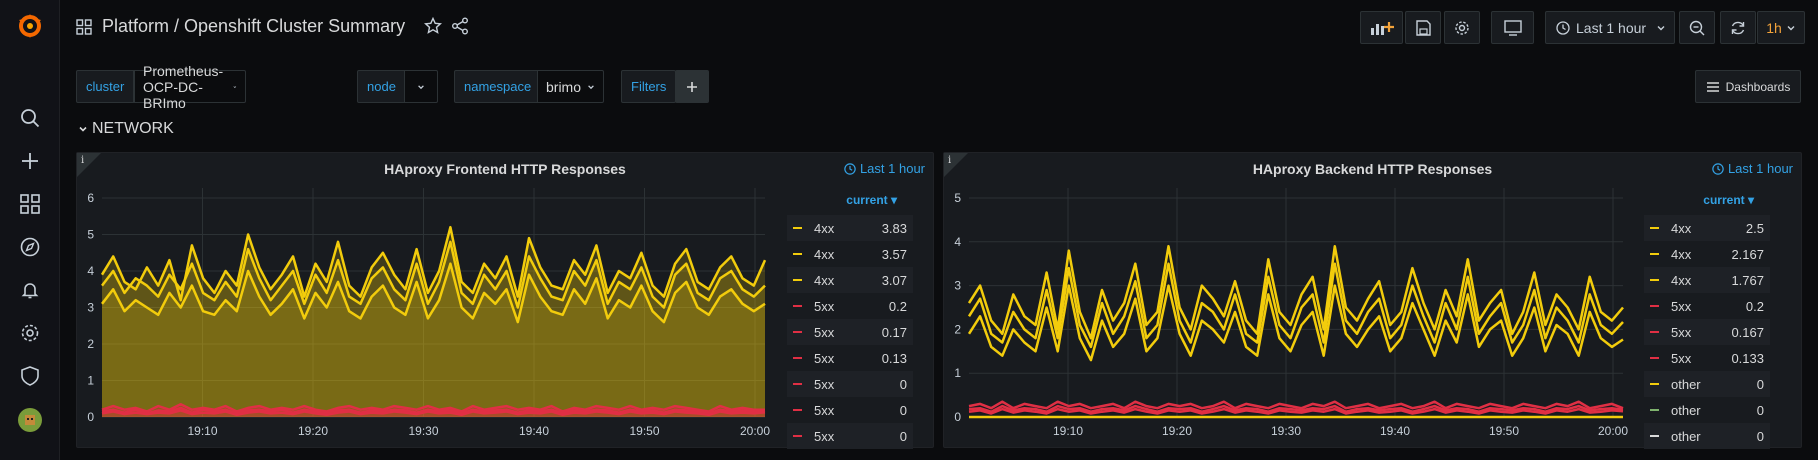 This screenshot has width=1818, height=460. What do you see at coordinates (894, 228) in the screenshot?
I see `legend-current-value: 3.83` at bounding box center [894, 228].